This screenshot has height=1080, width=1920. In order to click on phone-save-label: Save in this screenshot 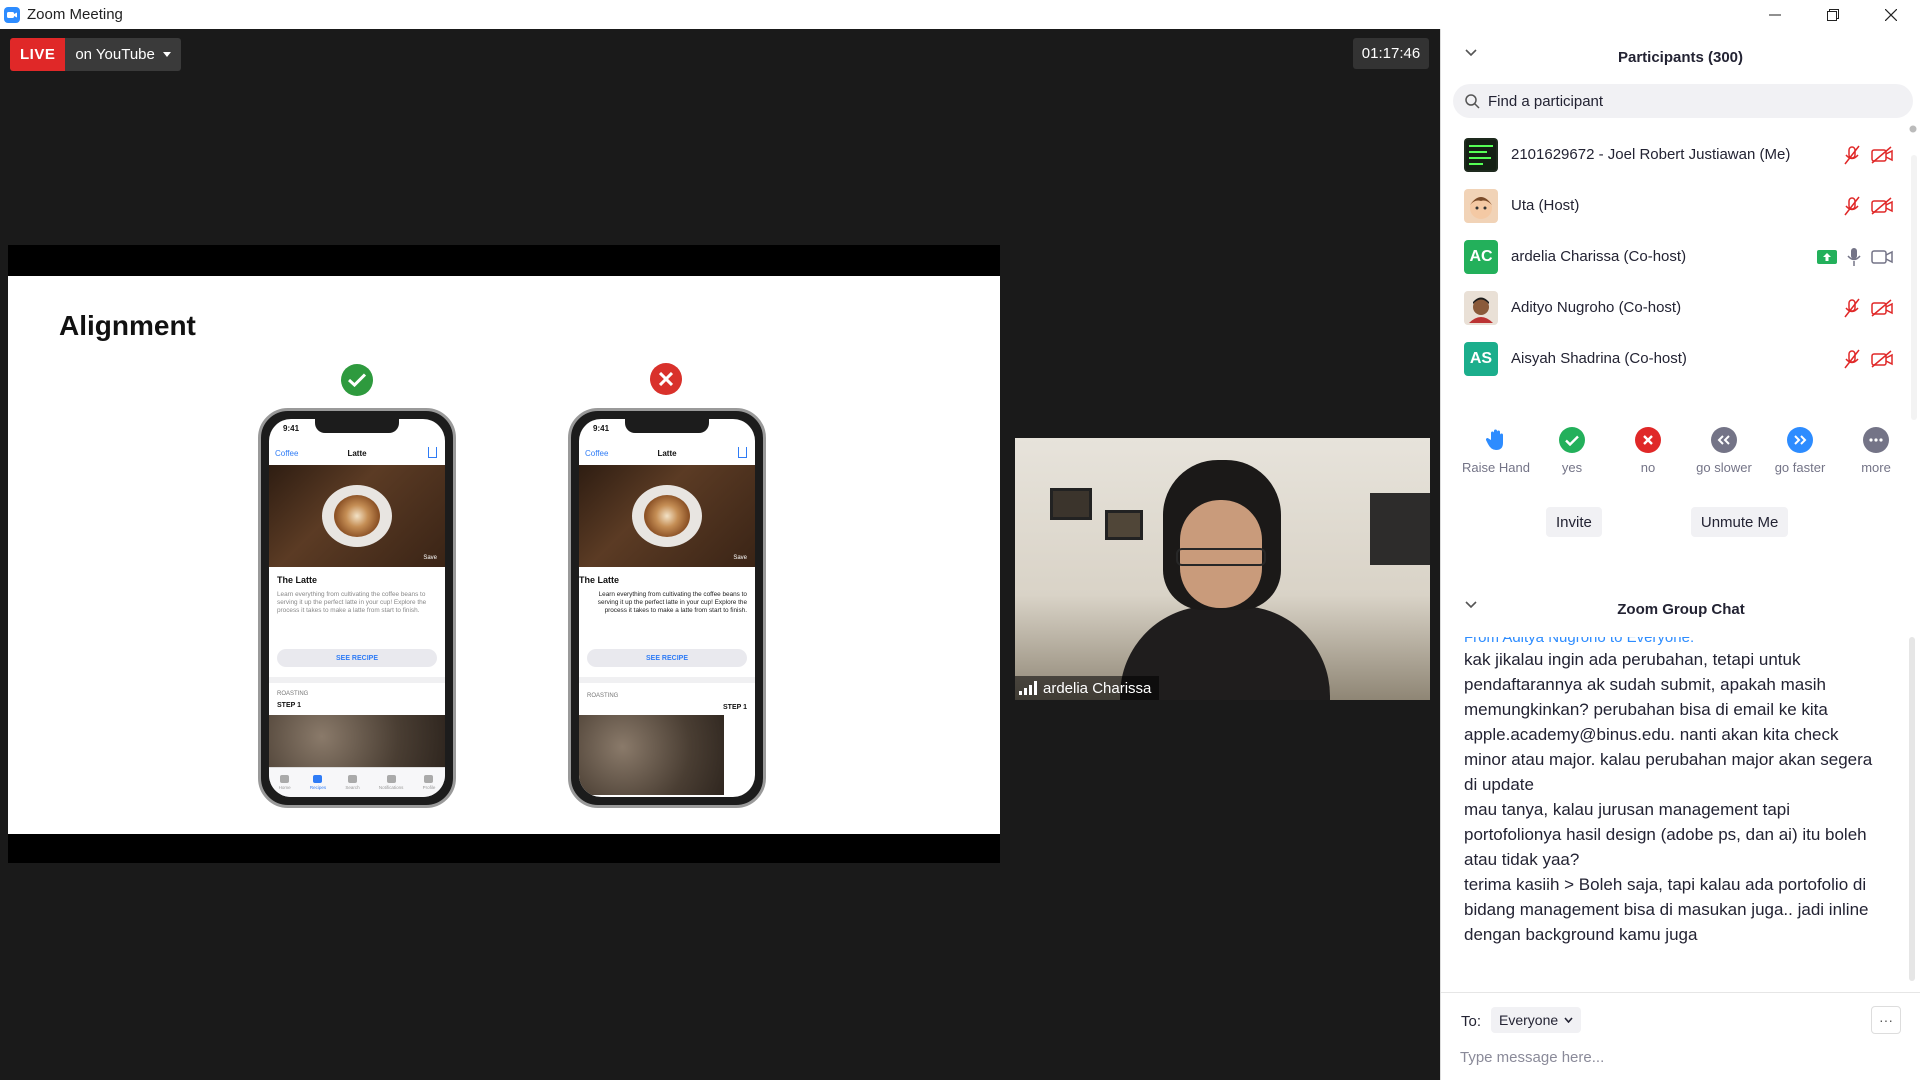, I will do `click(430, 558)`.